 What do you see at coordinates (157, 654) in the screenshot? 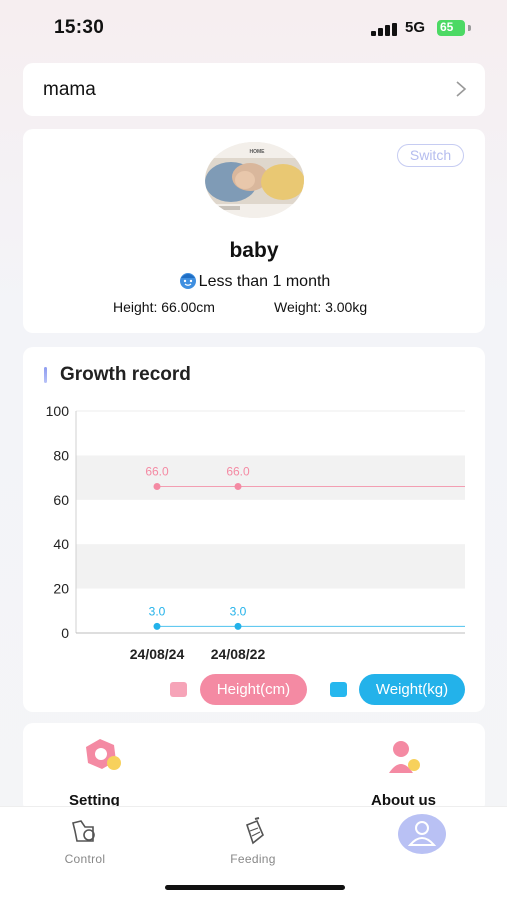
I see `x-tick-label: 24/08/24` at bounding box center [157, 654].